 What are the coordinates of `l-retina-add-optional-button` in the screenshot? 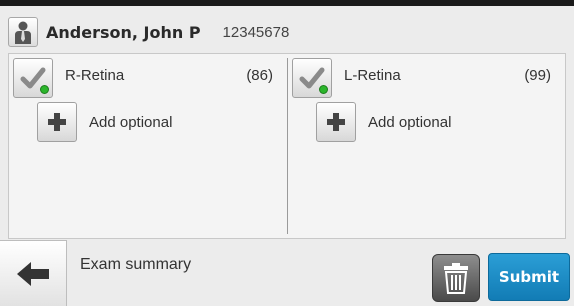 It's located at (336, 122).